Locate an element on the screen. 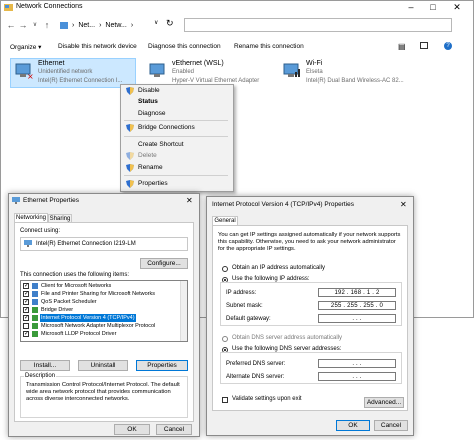 The image size is (474, 440). minimize-button: – is located at coordinates (411, 7).